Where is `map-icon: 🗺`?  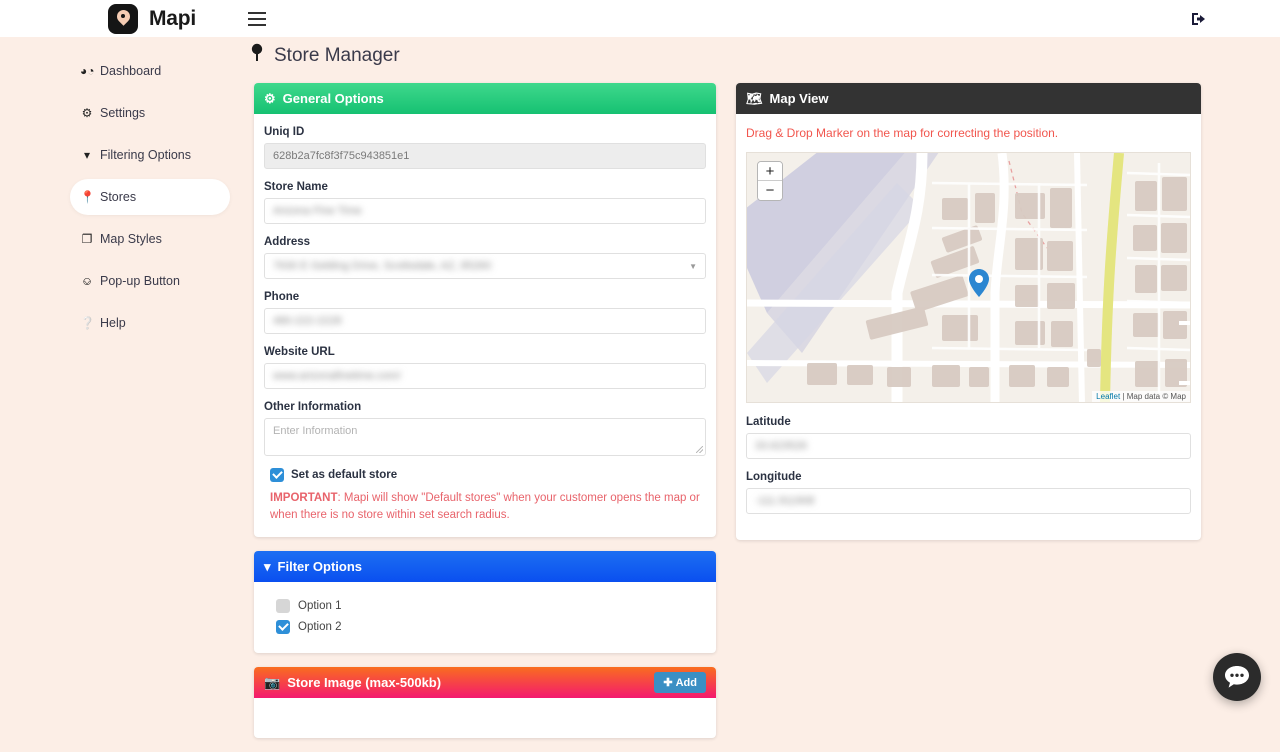
map-icon: 🗺 is located at coordinates (754, 99).